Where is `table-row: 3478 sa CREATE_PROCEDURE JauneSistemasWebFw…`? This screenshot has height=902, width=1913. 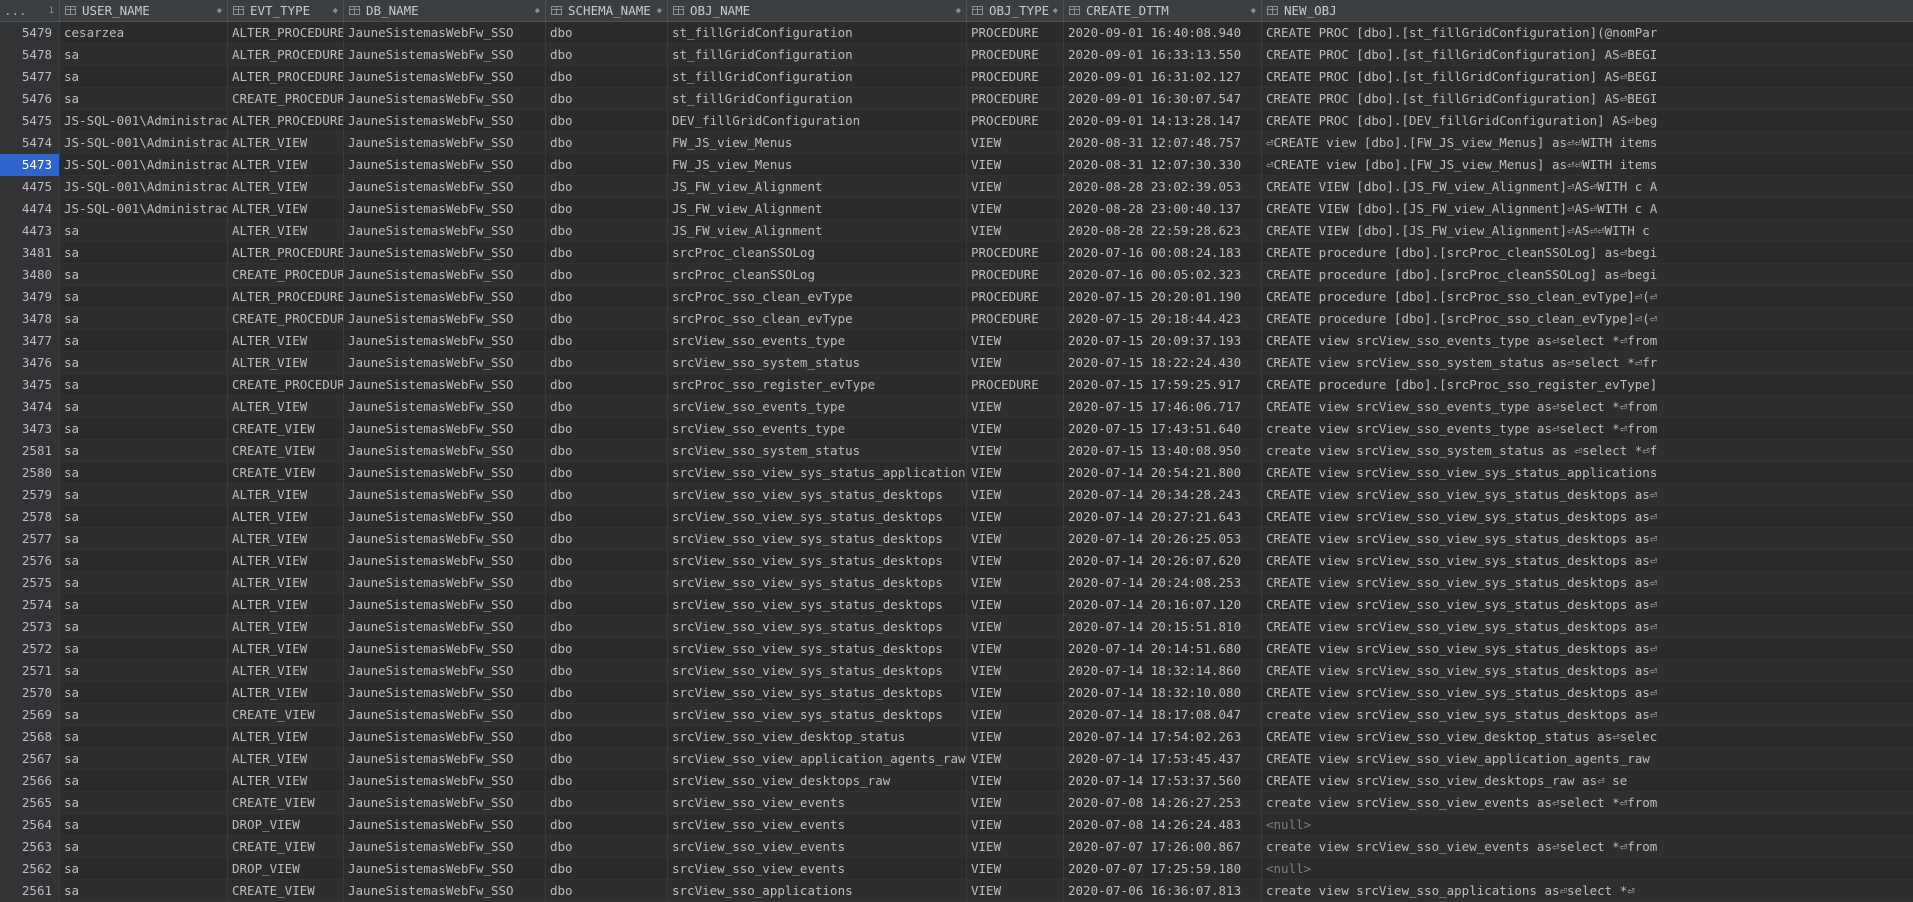
table-row: 3478 sa CREATE_PROCEDURE JauneSistemasWebFw… is located at coordinates (956, 319).